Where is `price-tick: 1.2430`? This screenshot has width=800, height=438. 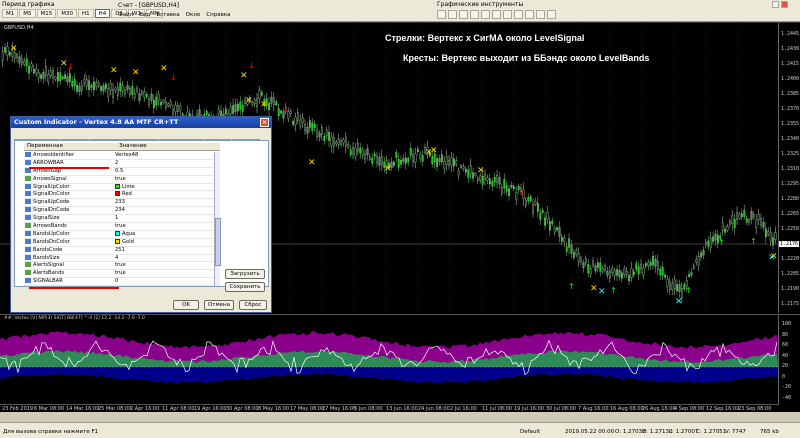
price-tick: 1.2430 is located at coordinates (790, 49).